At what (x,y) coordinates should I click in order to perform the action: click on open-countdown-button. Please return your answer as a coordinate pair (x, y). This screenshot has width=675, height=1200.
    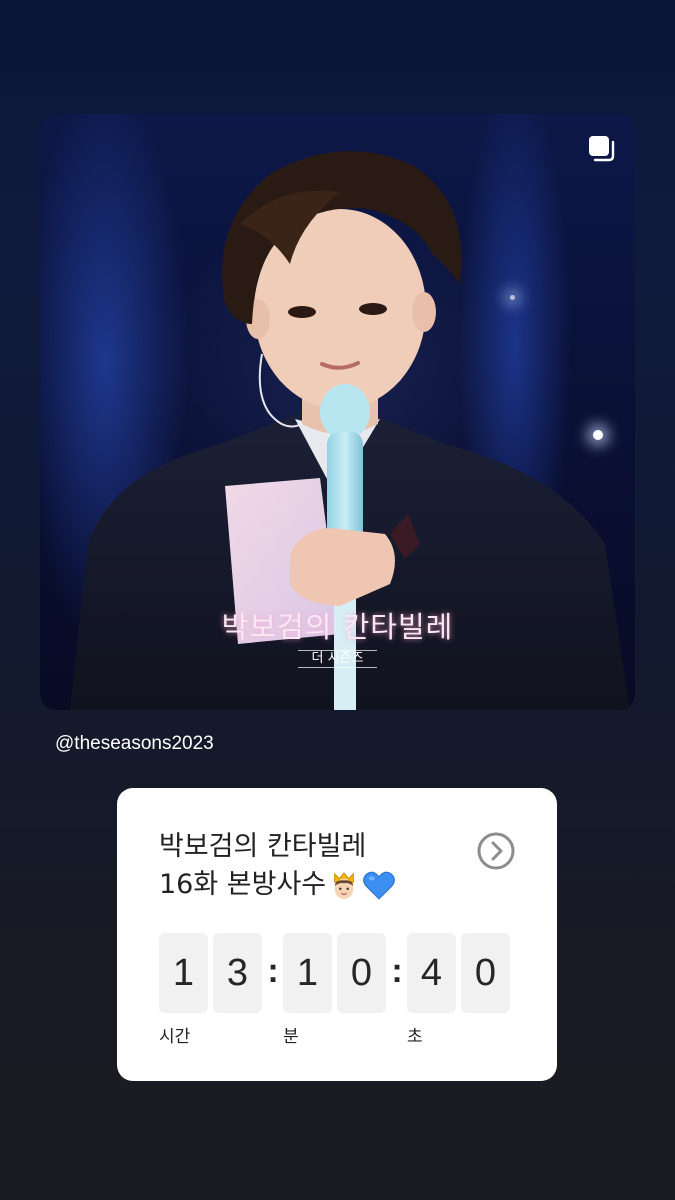
    Looking at the image, I should click on (496, 851).